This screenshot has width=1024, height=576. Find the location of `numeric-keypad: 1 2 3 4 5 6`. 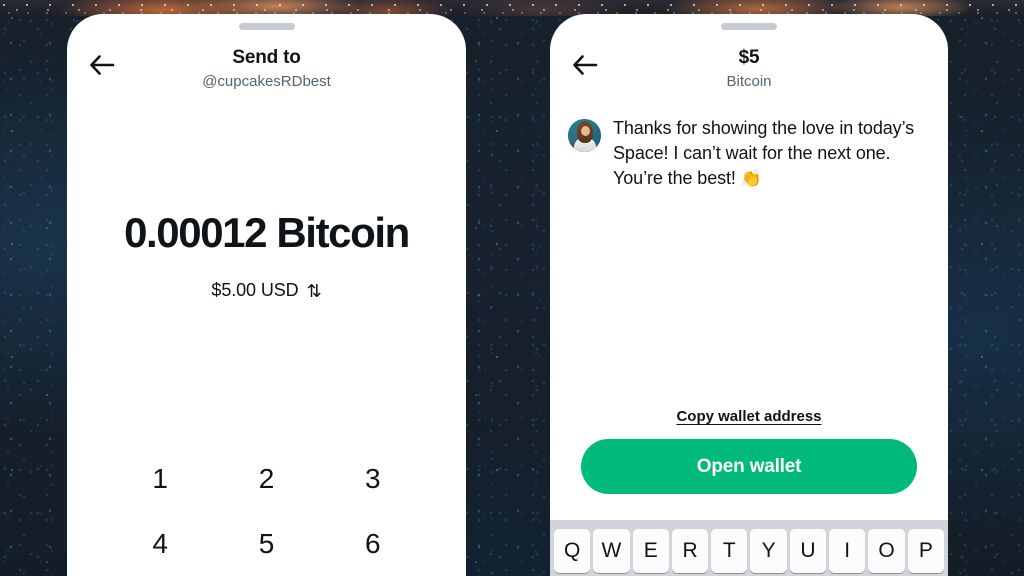

numeric-keypad: 1 2 3 4 5 6 is located at coordinates (266, 511).